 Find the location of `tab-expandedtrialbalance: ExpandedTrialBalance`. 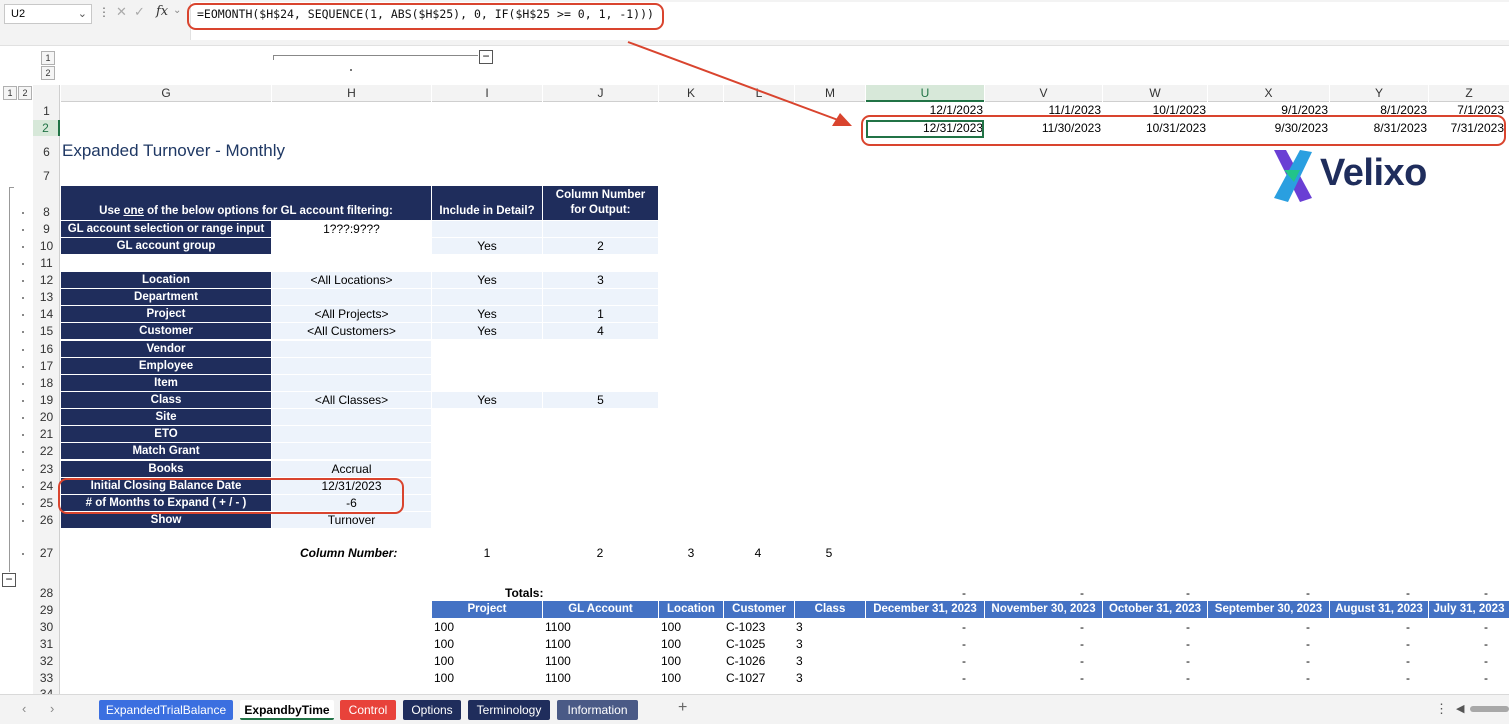

tab-expandedtrialbalance: ExpandedTrialBalance is located at coordinates (166, 710).